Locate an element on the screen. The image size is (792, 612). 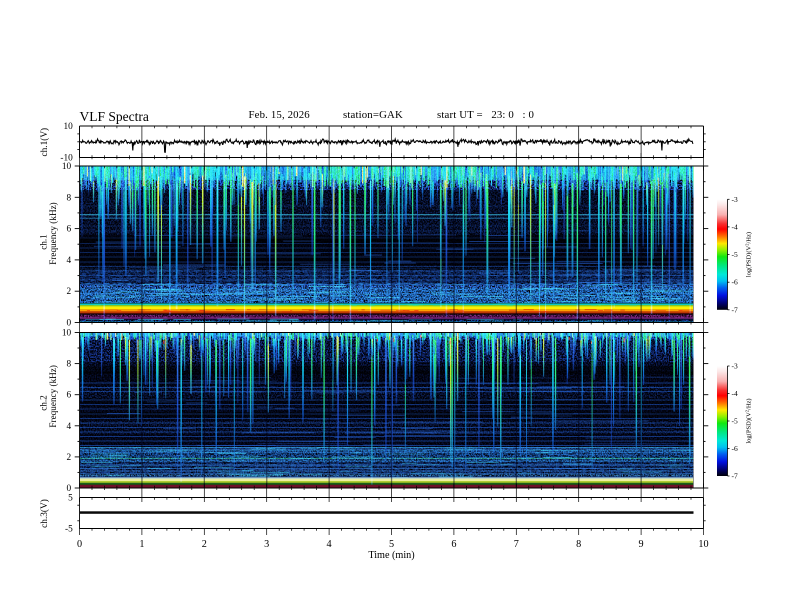
svg-text: ch.1(V) is located at coordinates (44, 142).